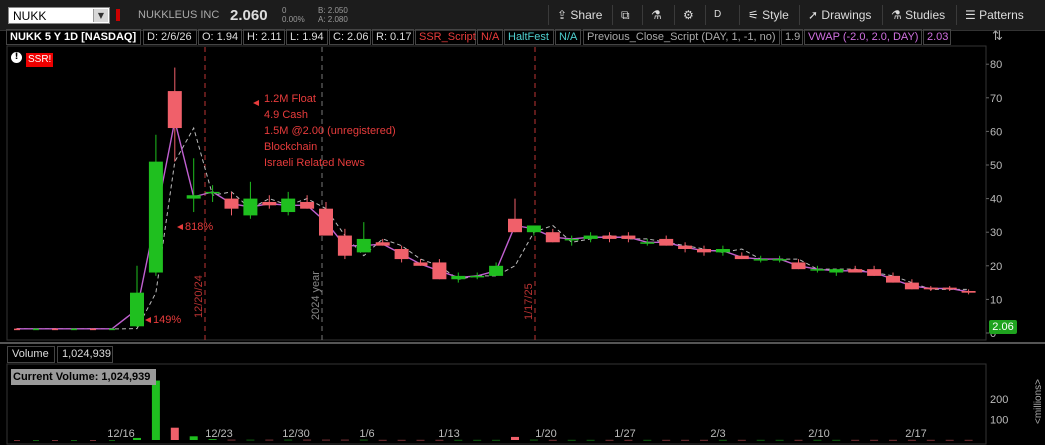  I want to click on pct149-arrow-icon, so click(148, 320).